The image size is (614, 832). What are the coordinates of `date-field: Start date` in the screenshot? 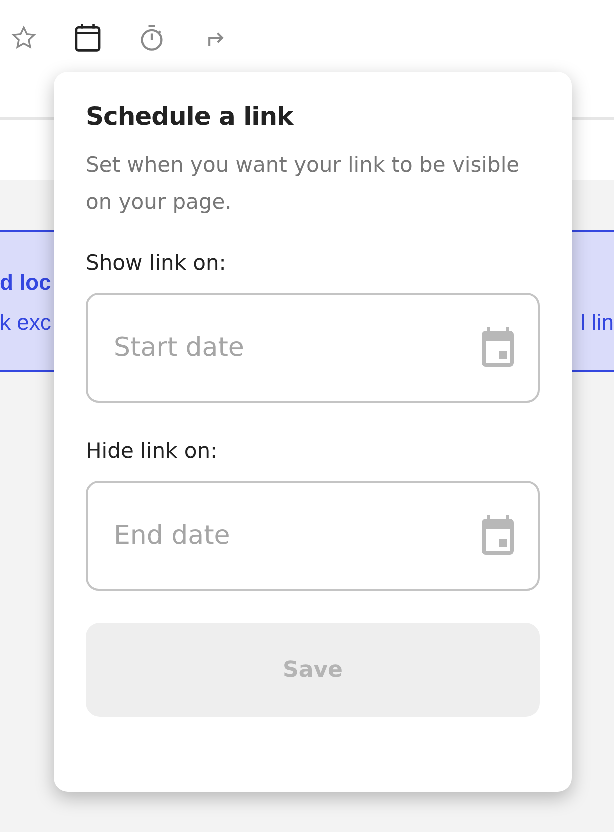 It's located at (313, 348).